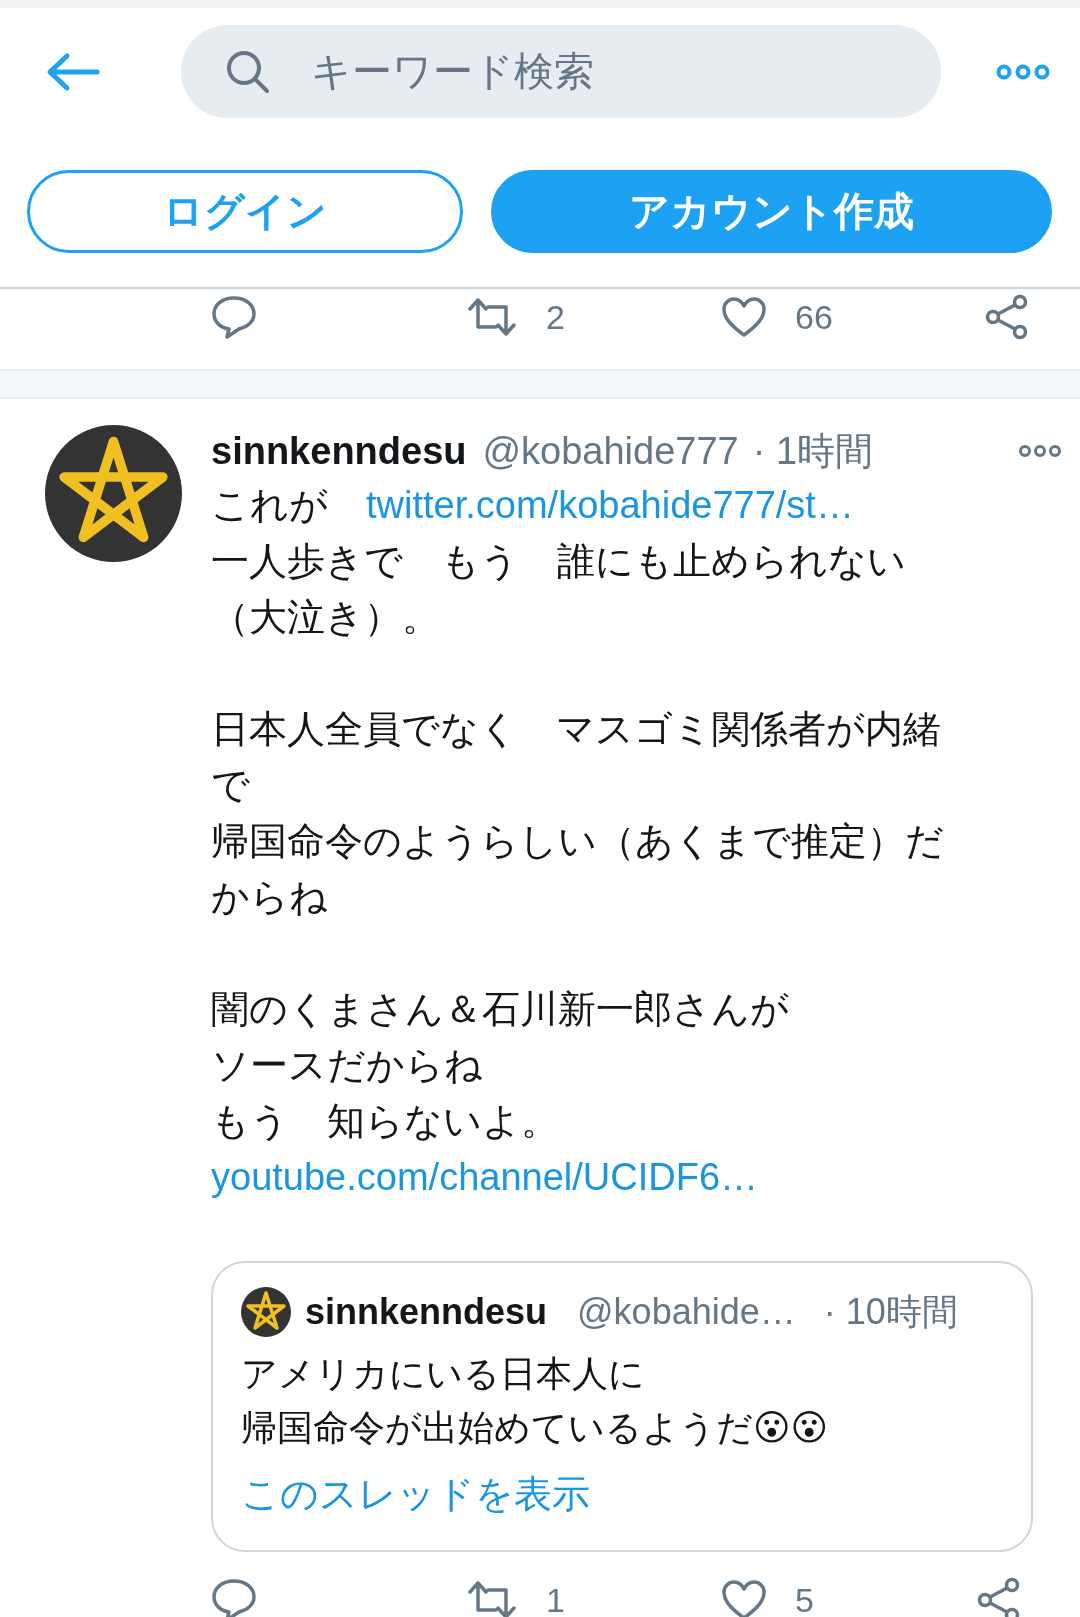 Image resolution: width=1080 pixels, height=1617 pixels. I want to click on tweet-text: 日本人全員でなく マスゴミ関係者が内緒 で 帰国命令のようらしい（あくまで推定）だ からね, so click(578, 813).